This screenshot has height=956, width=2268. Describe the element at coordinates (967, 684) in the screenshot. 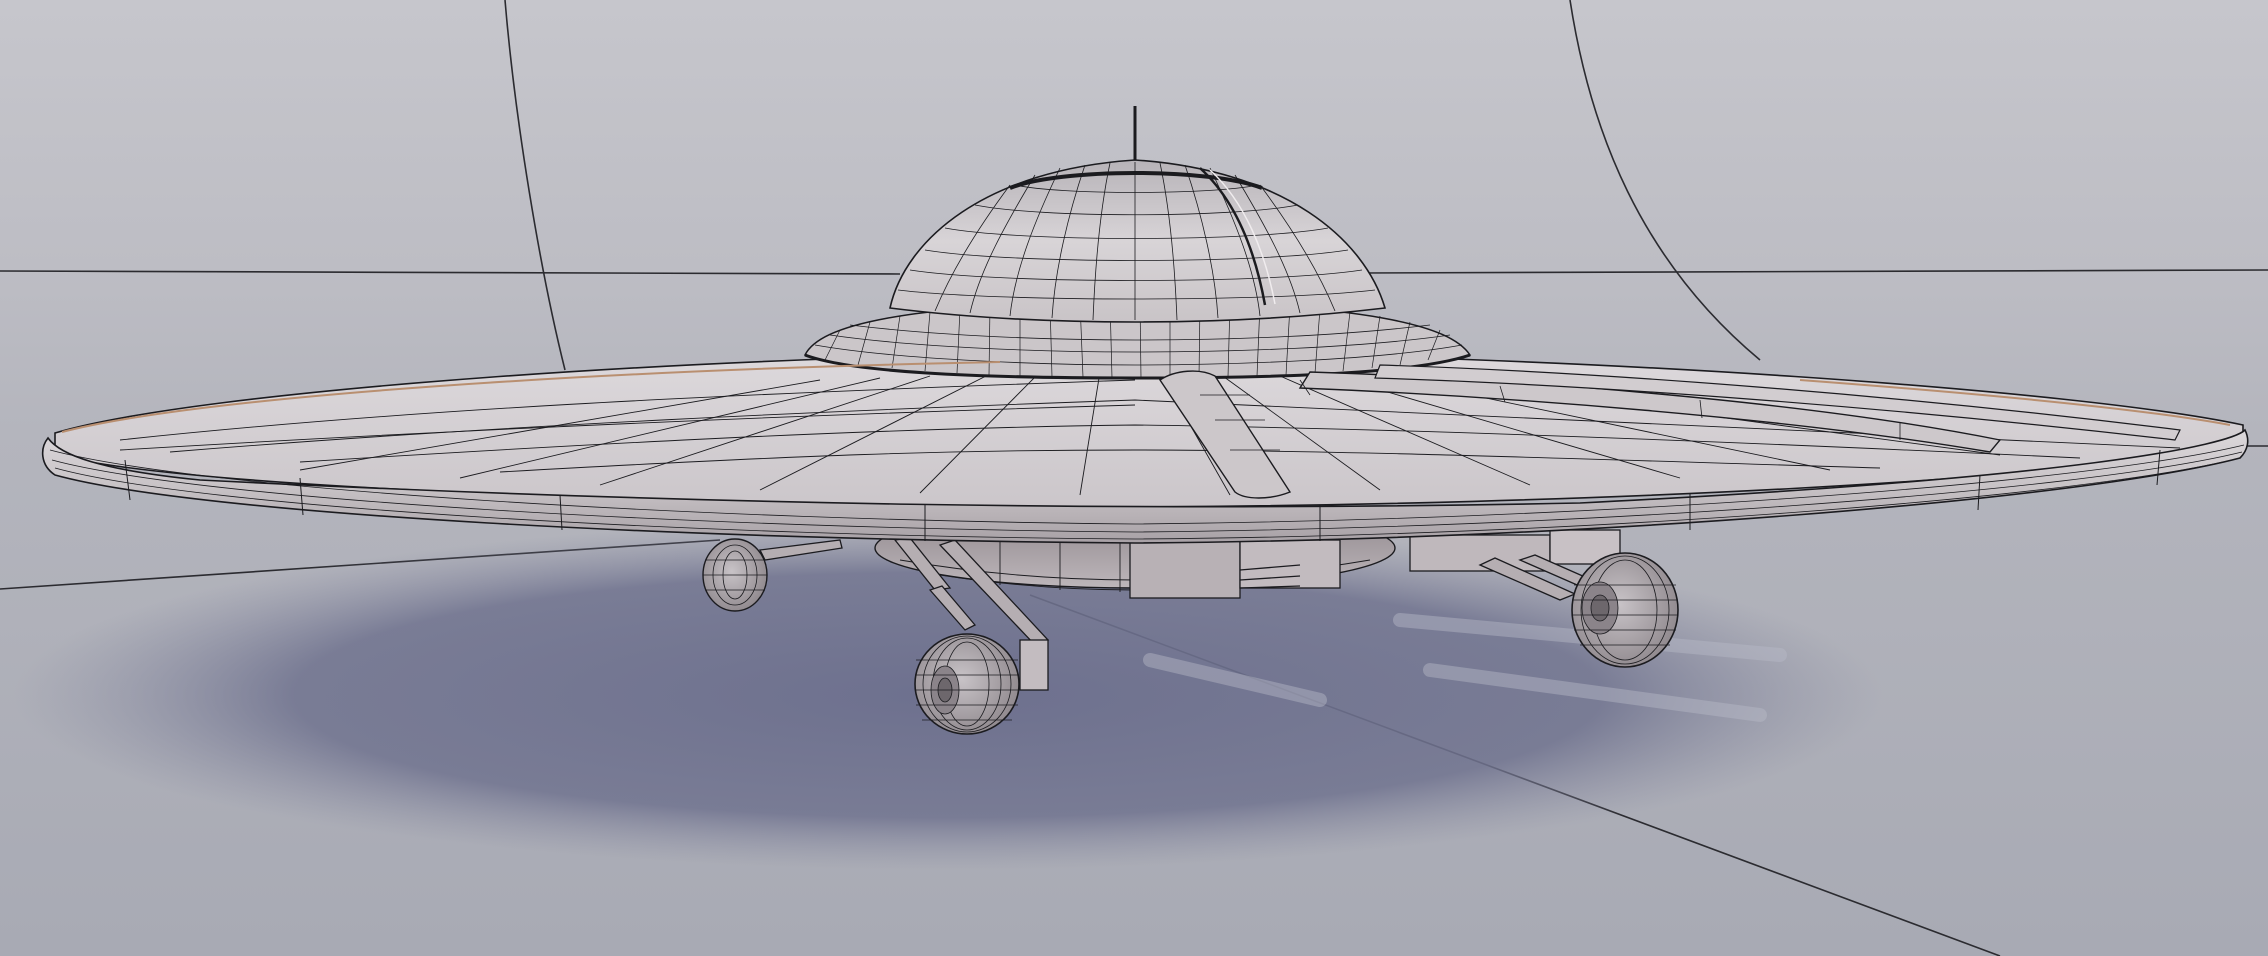

I see `wheel-front` at that location.